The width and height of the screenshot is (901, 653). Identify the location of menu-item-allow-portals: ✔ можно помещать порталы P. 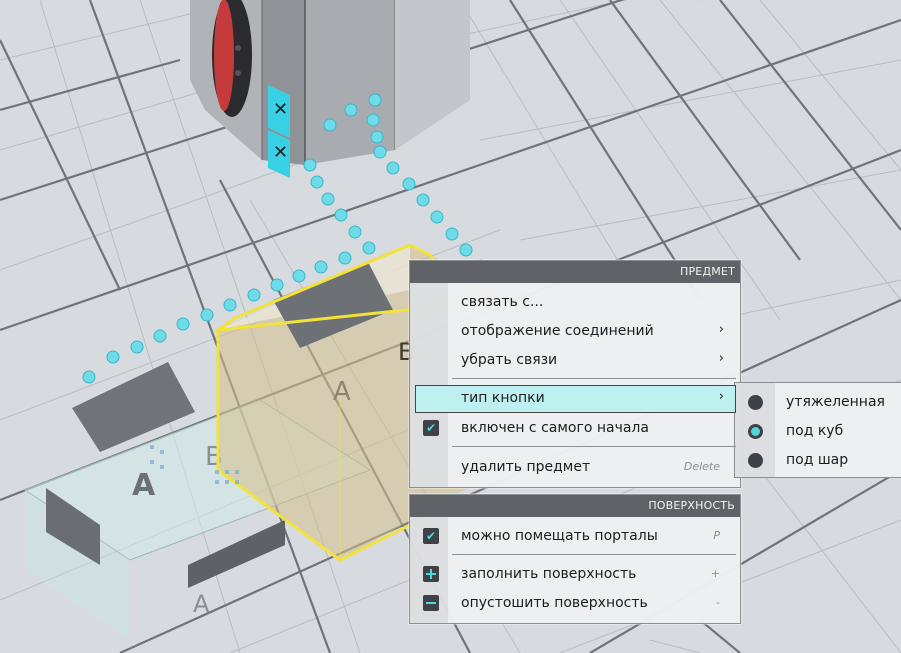
(575, 536).